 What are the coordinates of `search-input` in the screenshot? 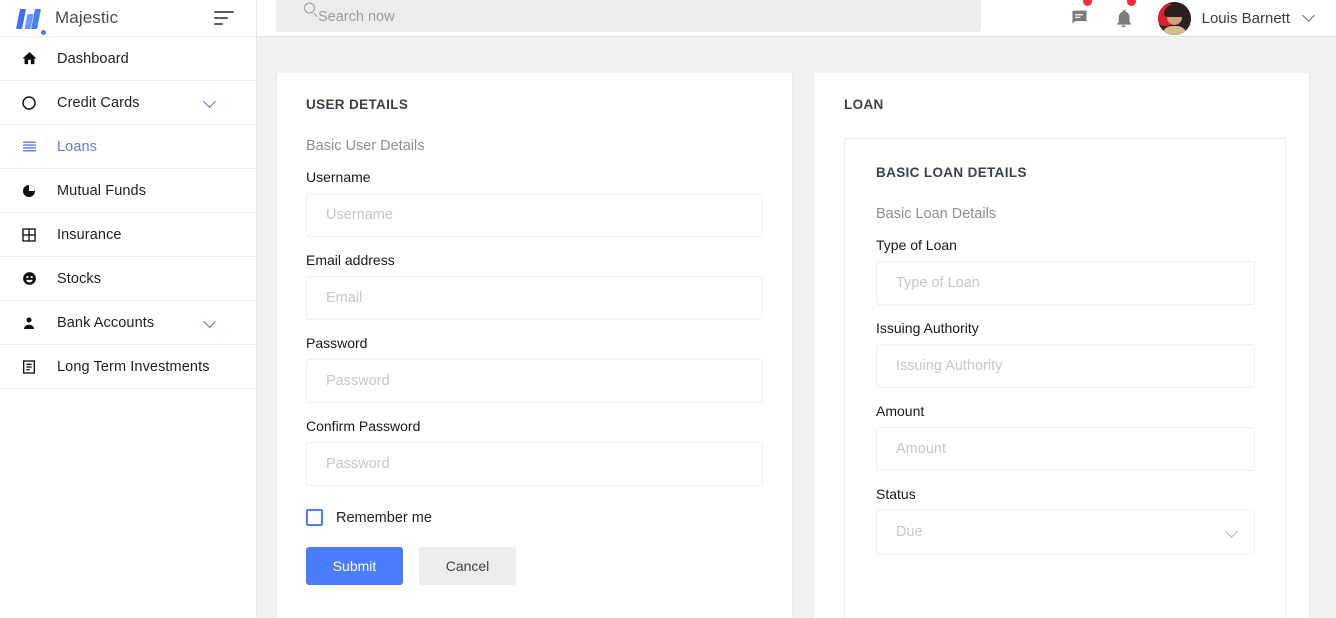 It's located at (621, 12).